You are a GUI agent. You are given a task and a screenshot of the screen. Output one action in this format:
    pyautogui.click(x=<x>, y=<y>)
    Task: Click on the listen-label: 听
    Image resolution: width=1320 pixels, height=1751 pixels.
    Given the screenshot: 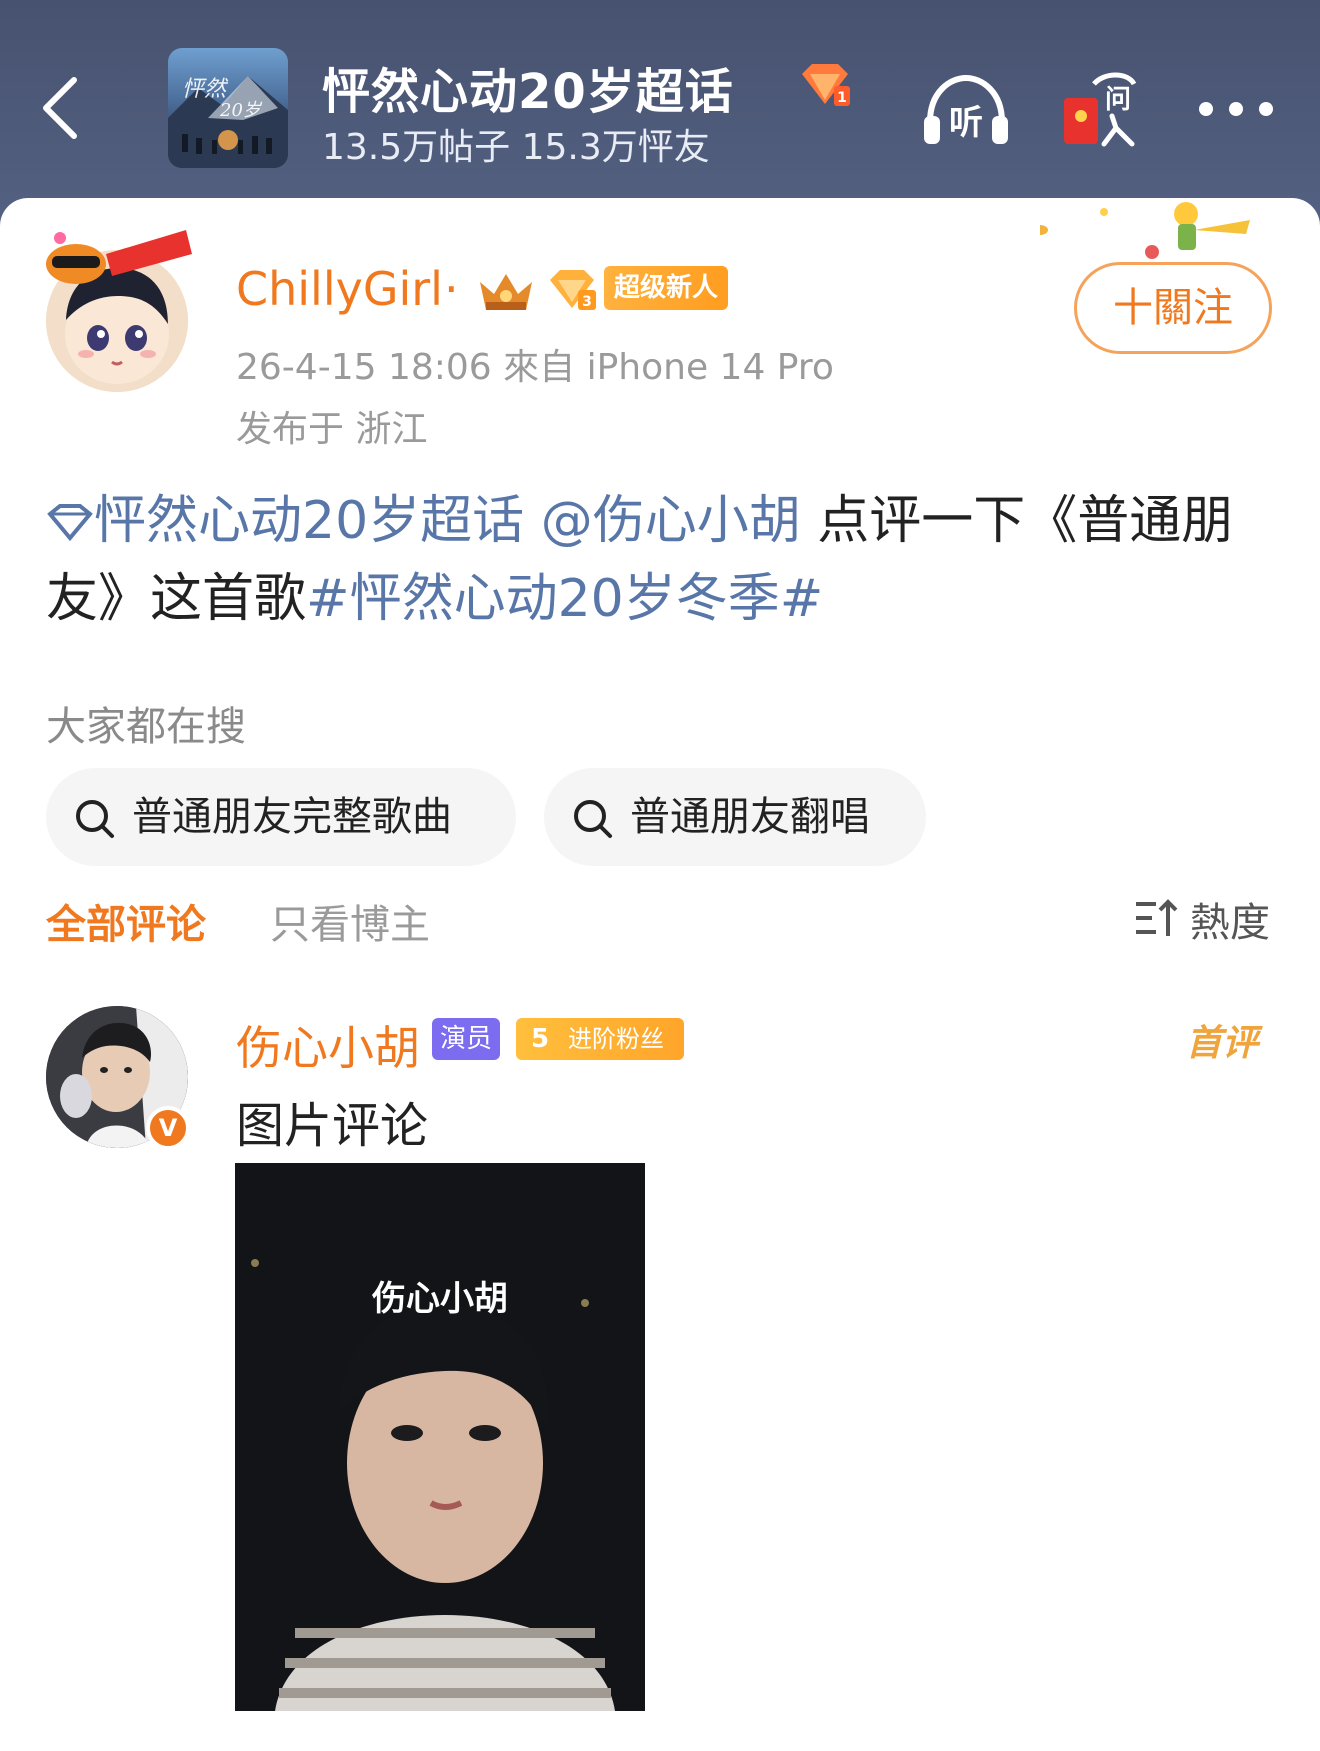 What is the action you would take?
    pyautogui.click(x=966, y=123)
    